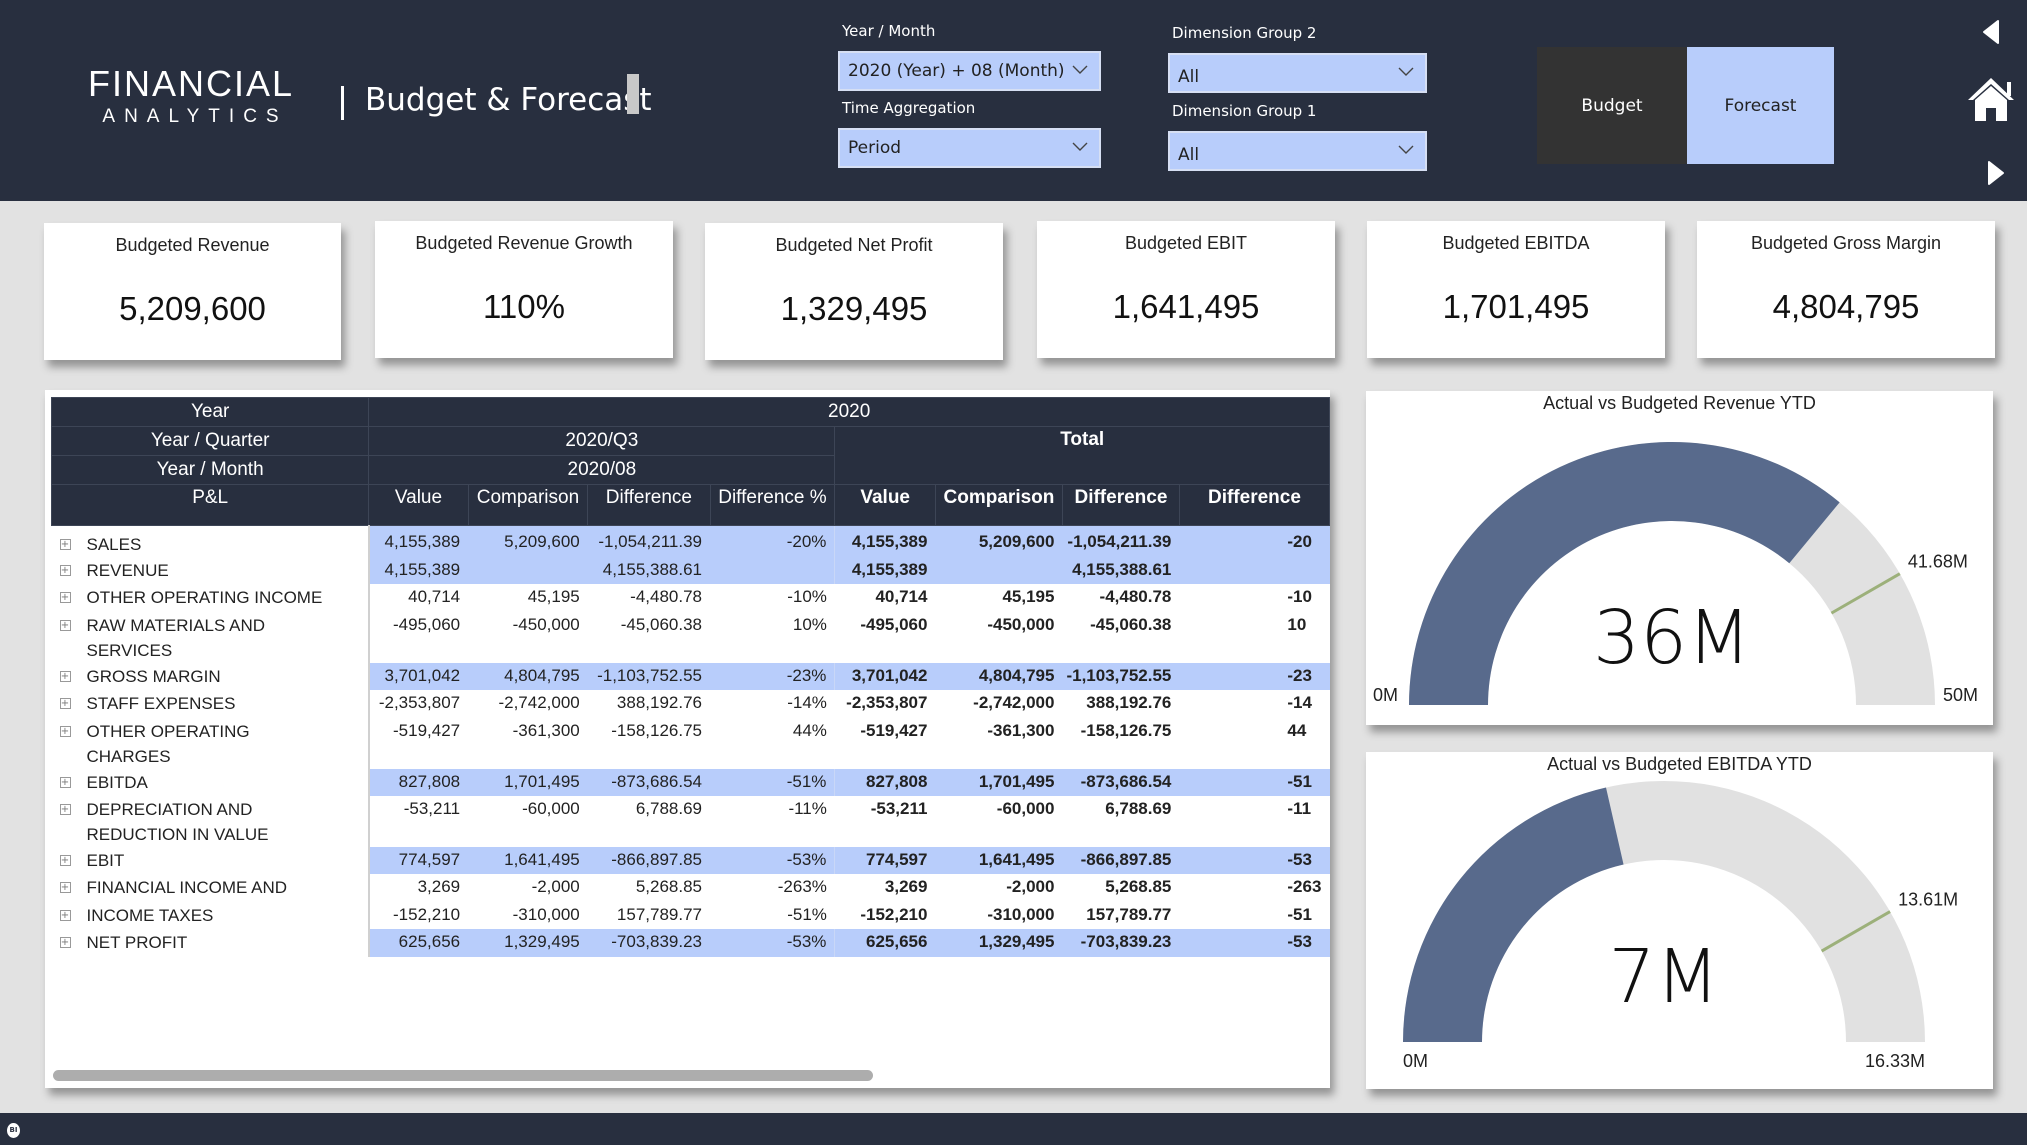  Describe the element at coordinates (885, 860) in the screenshot. I see `cell-total-value: 774,597` at that location.